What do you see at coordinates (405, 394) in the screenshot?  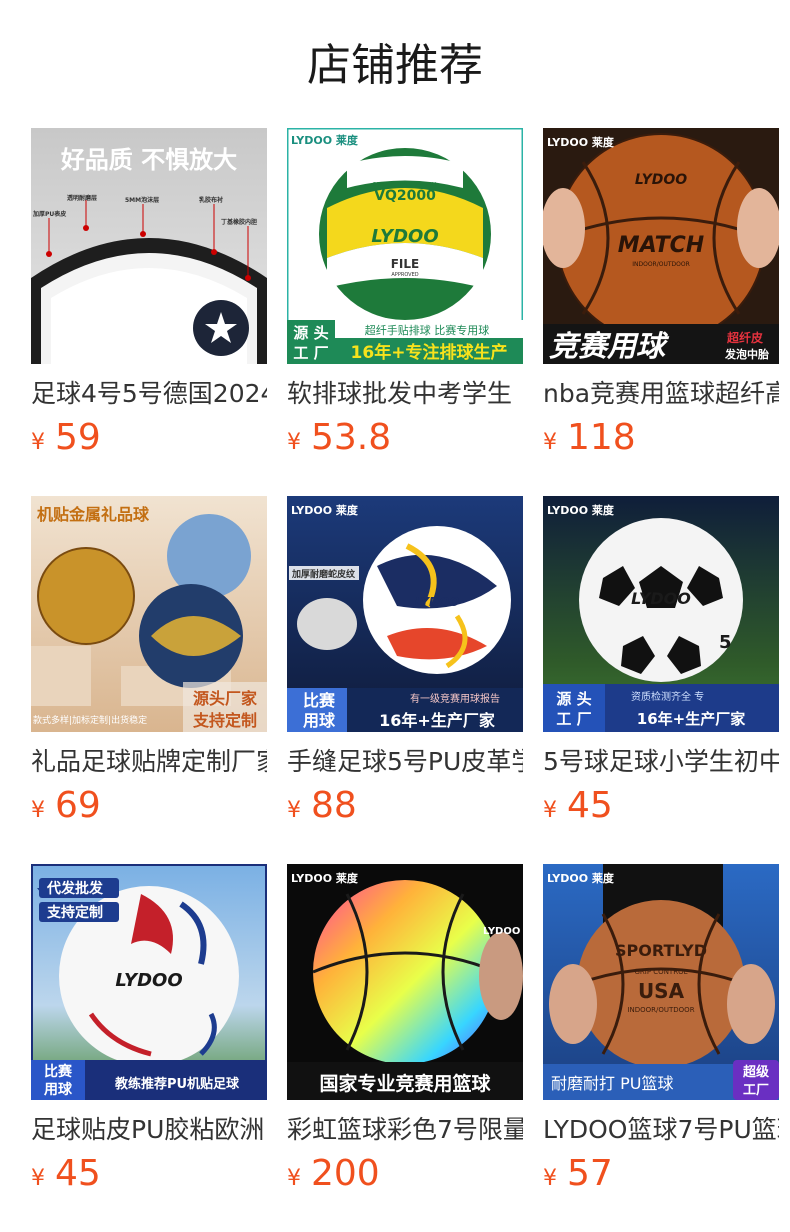 I see `product-name: 软排球批发中考学生` at bounding box center [405, 394].